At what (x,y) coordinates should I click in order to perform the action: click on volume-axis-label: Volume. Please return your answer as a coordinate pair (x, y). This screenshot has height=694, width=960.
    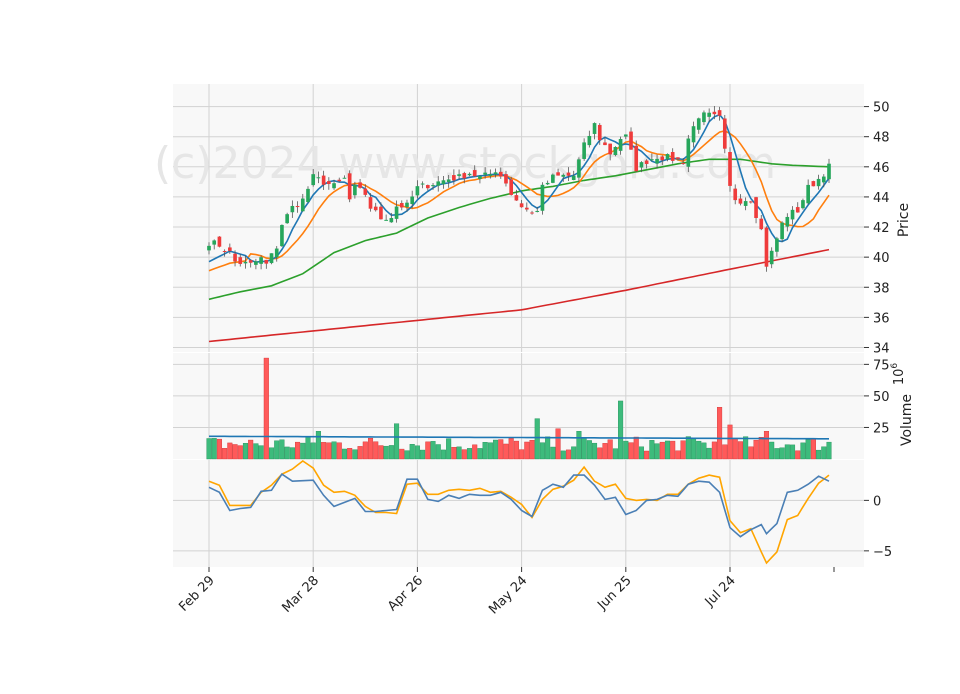
    Looking at the image, I should click on (907, 420).